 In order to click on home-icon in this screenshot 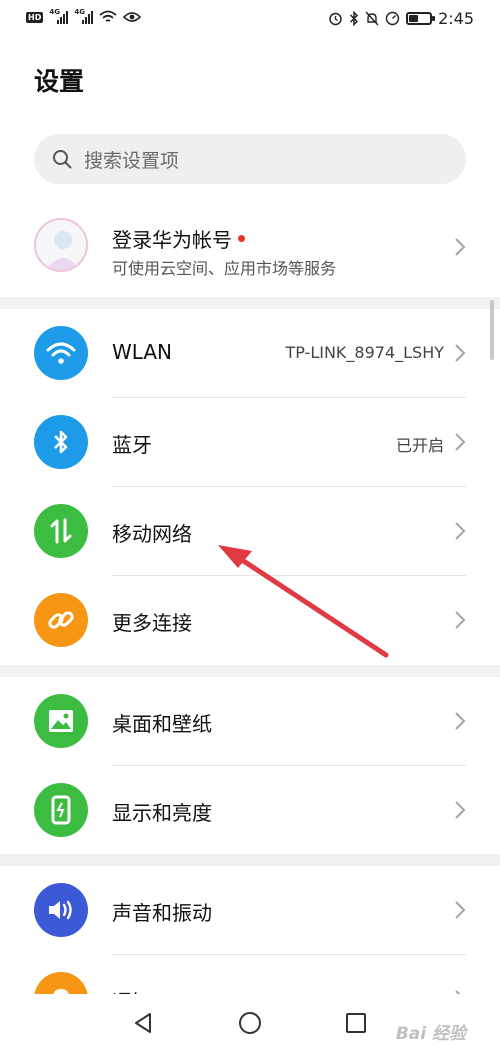, I will do `click(250, 1023)`.